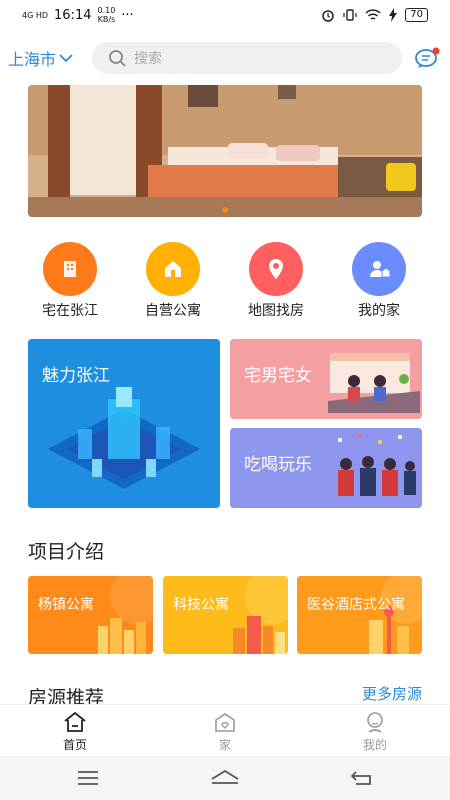  What do you see at coordinates (70, 269) in the screenshot?
I see `building-icon` at bounding box center [70, 269].